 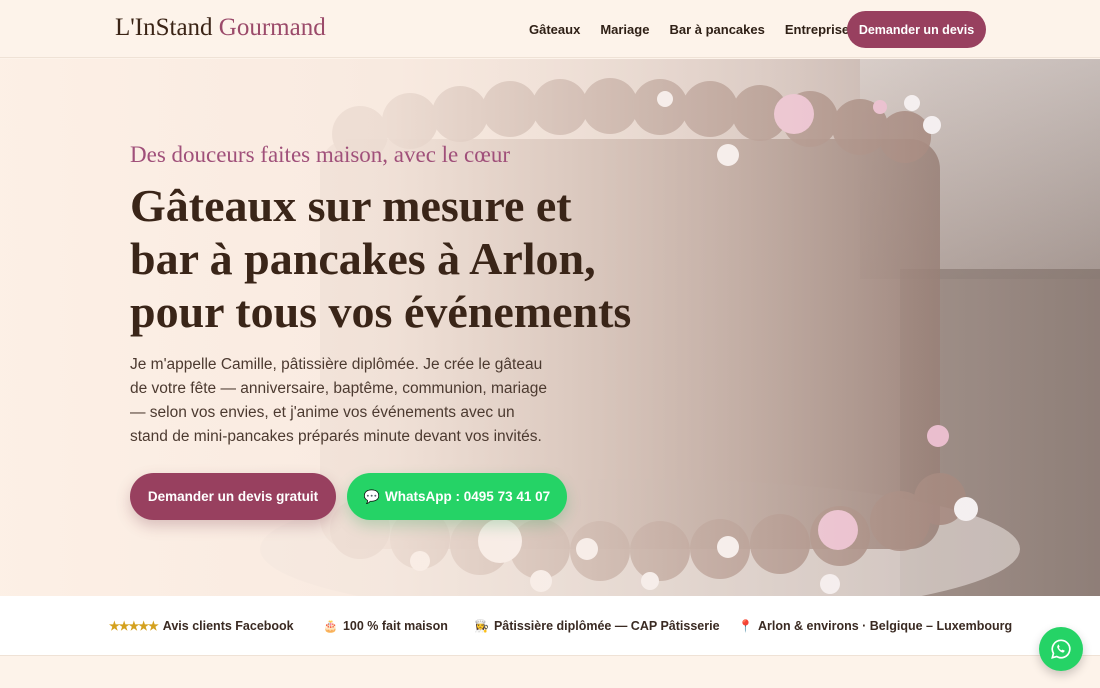 I want to click on site-logo: L'InStand Gourmand, so click(x=220, y=28).